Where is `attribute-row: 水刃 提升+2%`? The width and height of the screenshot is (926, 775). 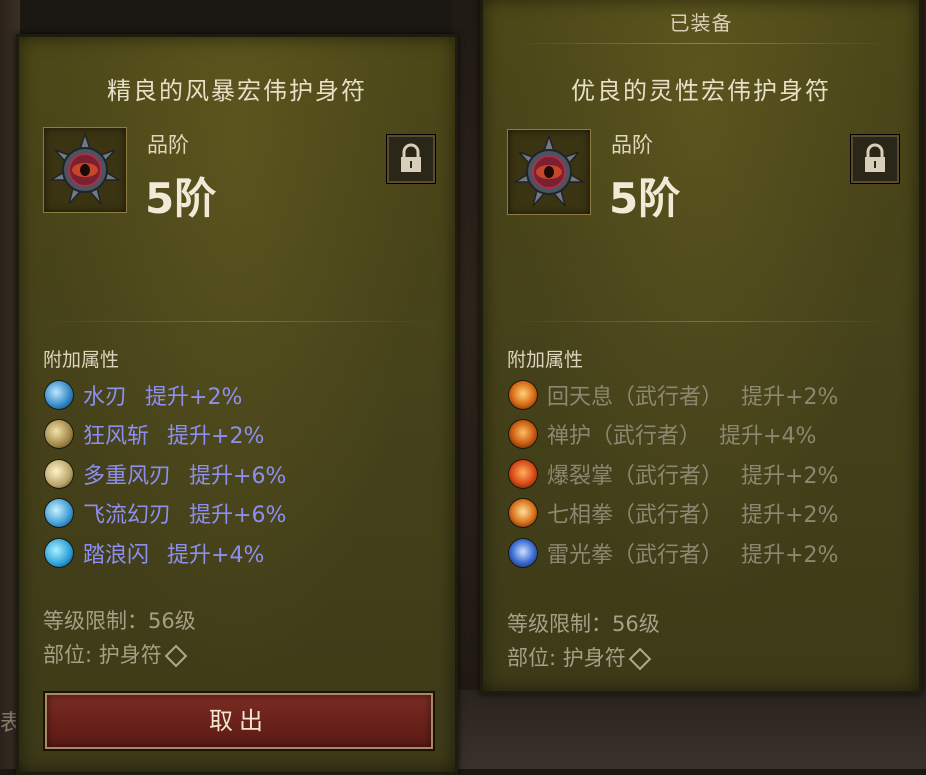
attribute-row: 水刃 提升+2% is located at coordinates (165, 395).